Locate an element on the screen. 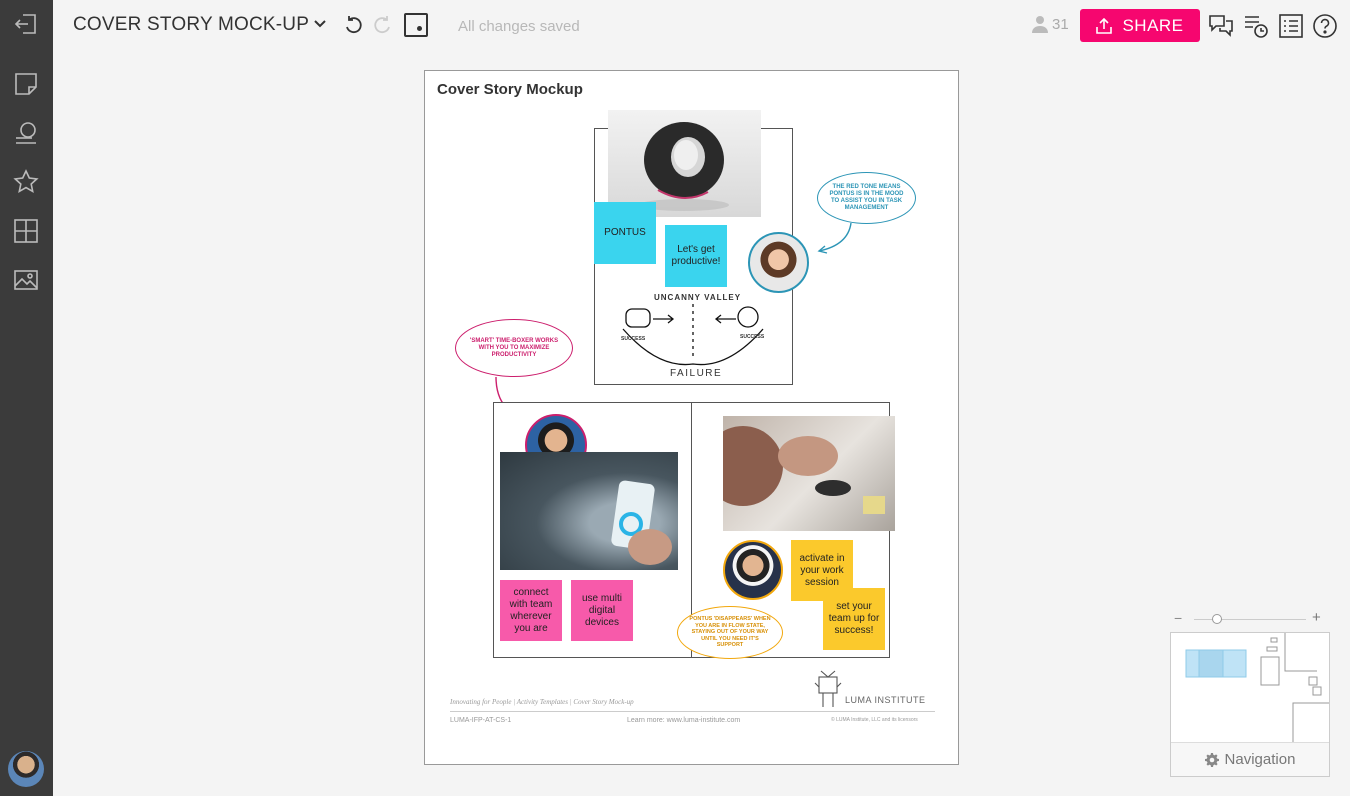 This screenshot has height=796, width=1350. learn-more-link: Learn more: www.luma-institute.com is located at coordinates (683, 720).